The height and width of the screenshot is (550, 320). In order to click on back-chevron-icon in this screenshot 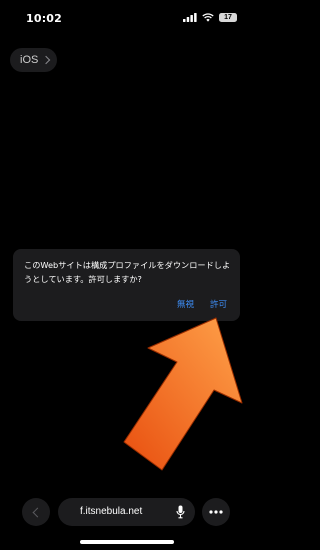, I will do `click(37, 512)`.